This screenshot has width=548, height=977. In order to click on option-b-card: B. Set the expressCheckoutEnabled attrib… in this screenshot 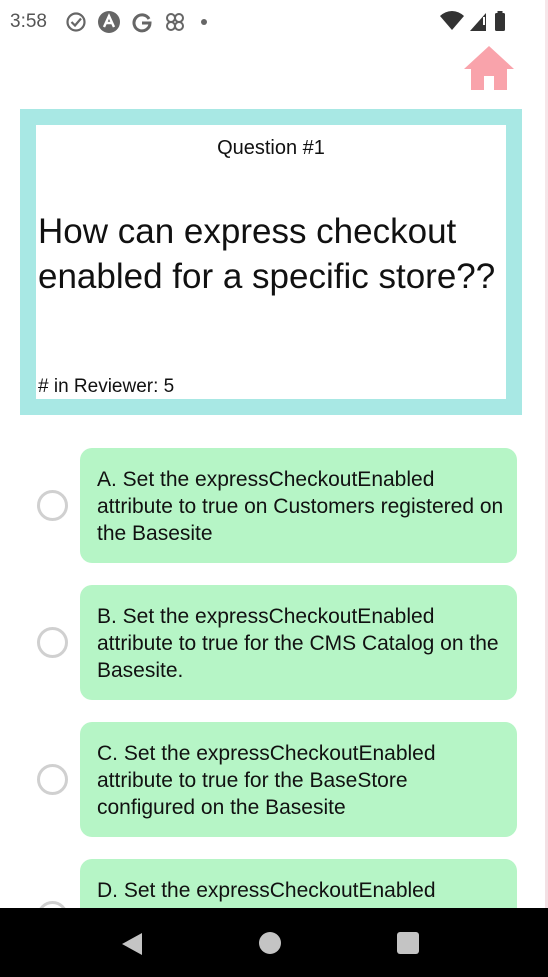, I will do `click(298, 642)`.